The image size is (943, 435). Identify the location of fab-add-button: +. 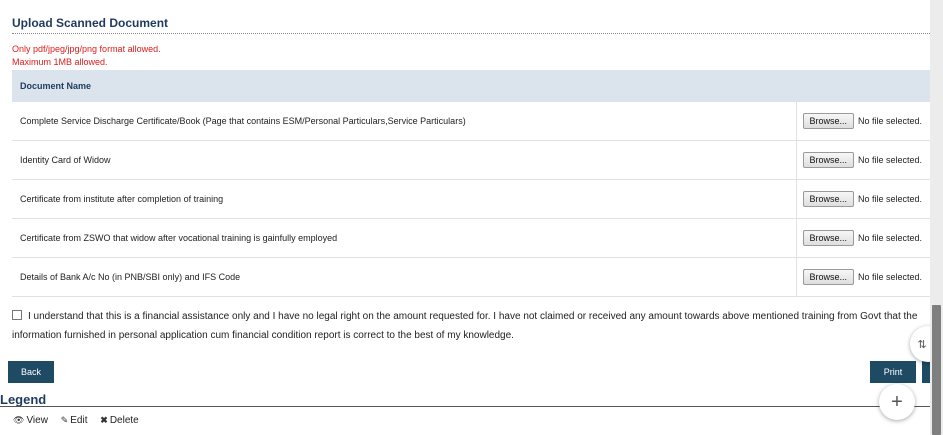
(897, 402).